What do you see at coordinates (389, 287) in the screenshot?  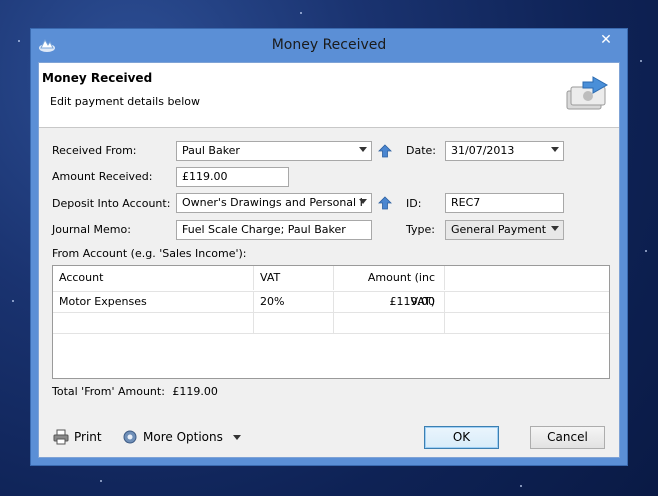 I see `column-header-amount: Amount (inc VAT)` at bounding box center [389, 287].